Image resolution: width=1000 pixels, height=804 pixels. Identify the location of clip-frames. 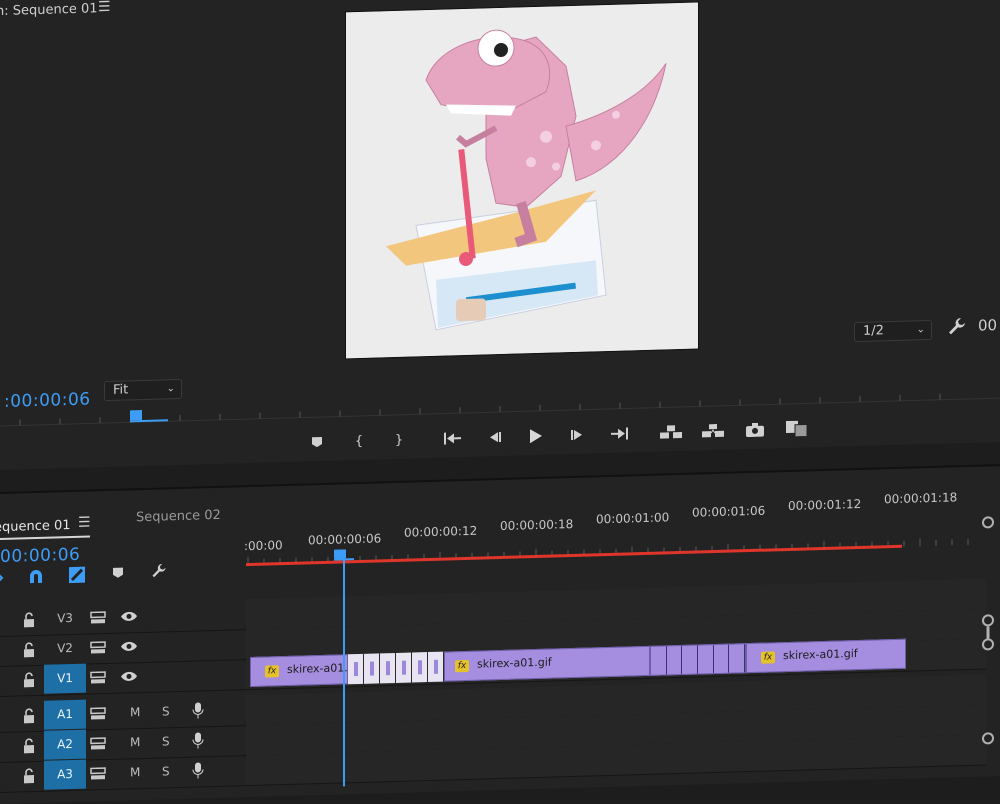
(396, 668).